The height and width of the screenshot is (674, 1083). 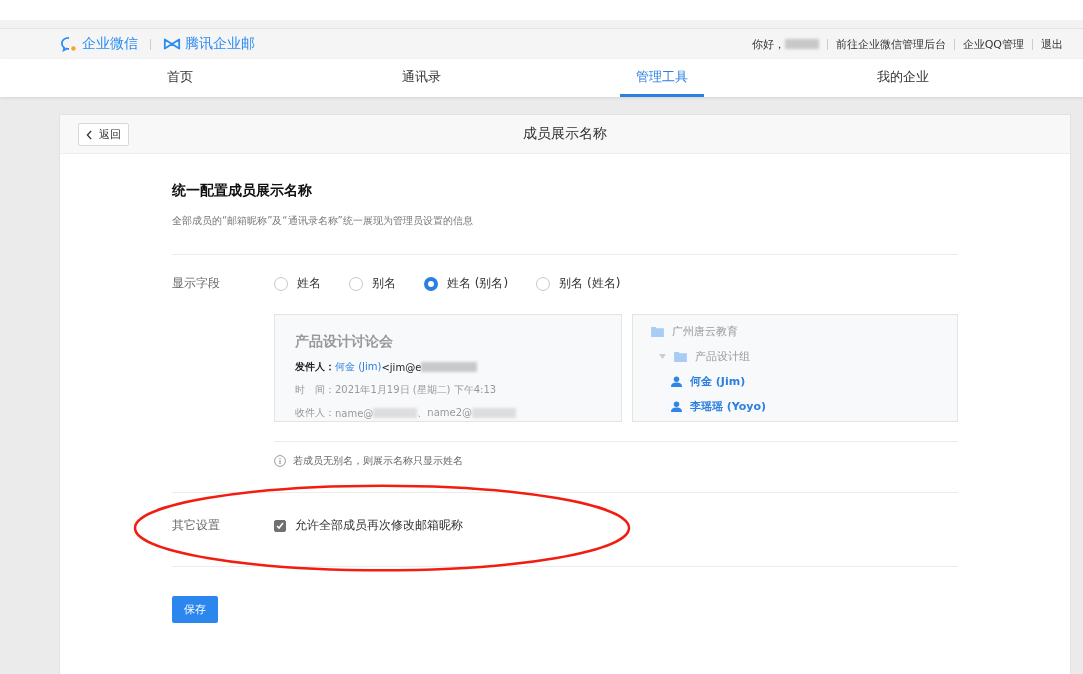 I want to click on recipient-email: 、name2@, so click(x=445, y=413).